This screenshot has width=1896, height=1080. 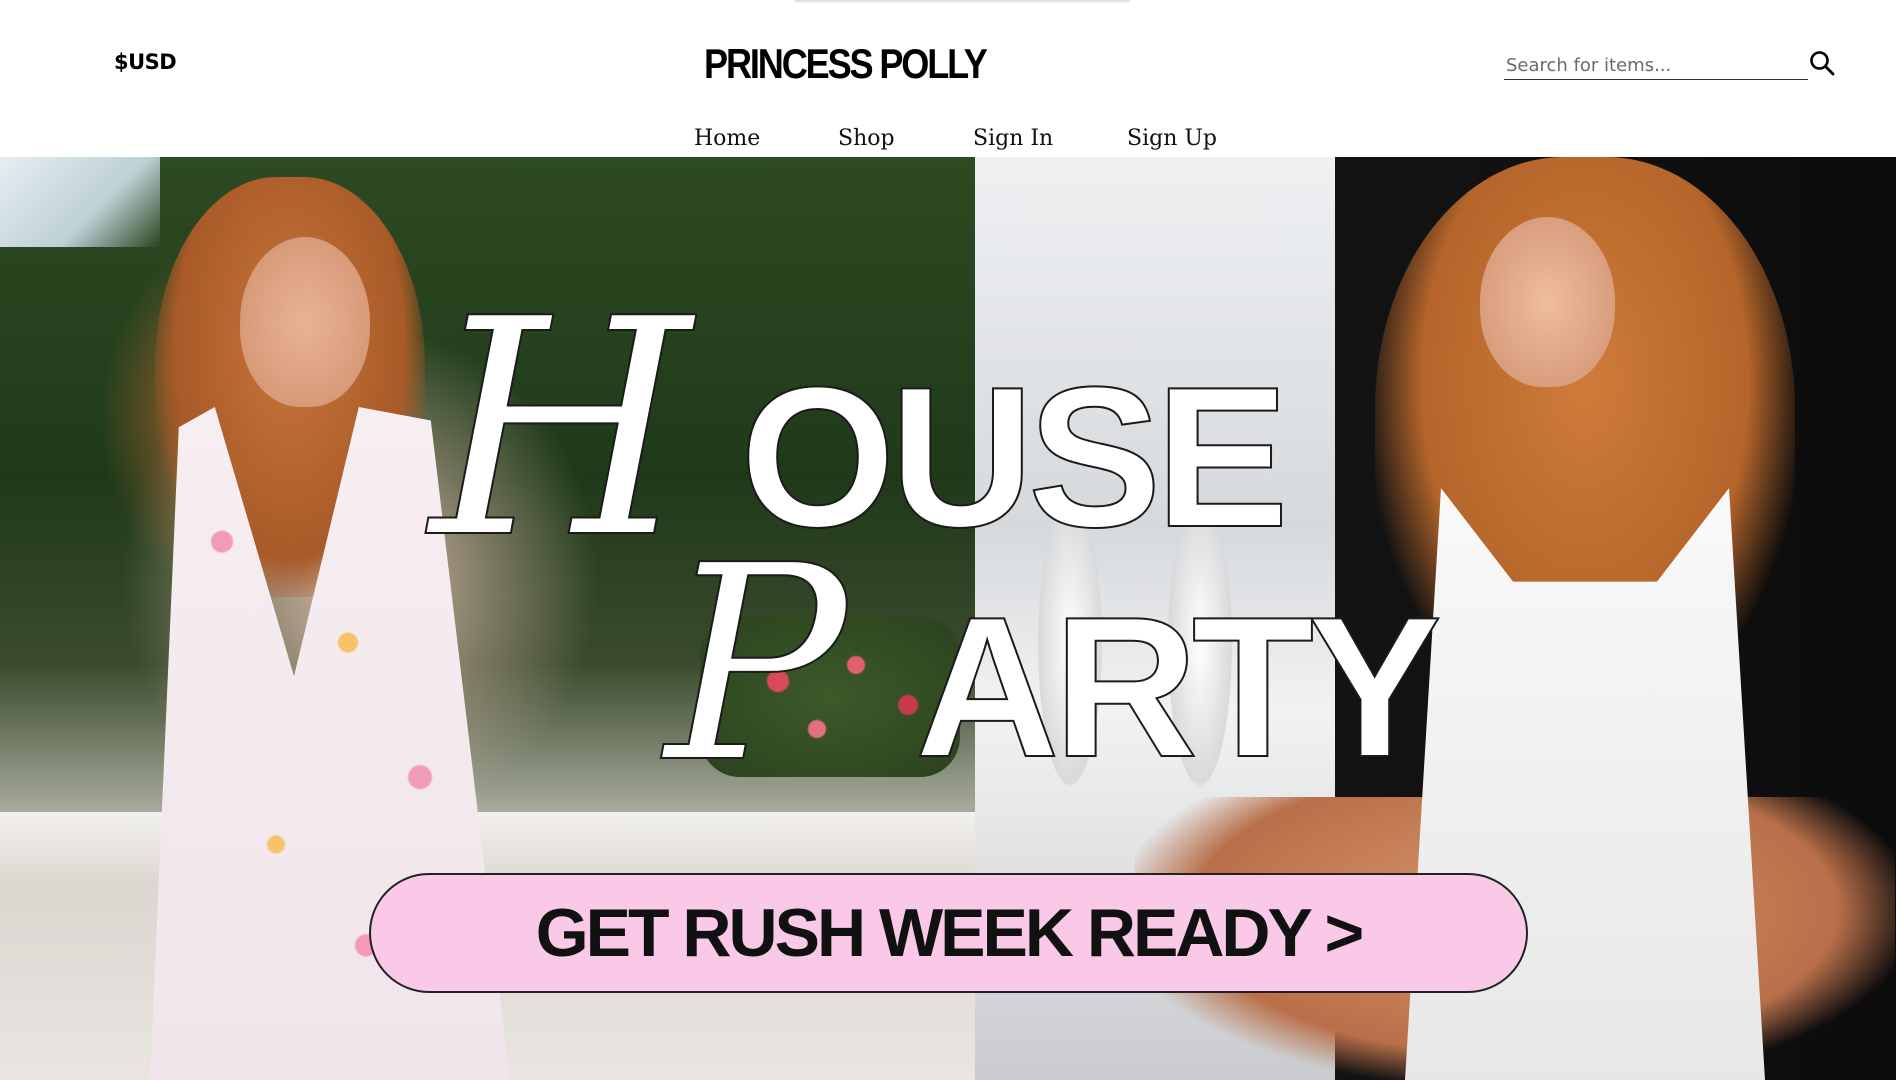 What do you see at coordinates (727, 138) in the screenshot?
I see `nav-item-home: Home` at bounding box center [727, 138].